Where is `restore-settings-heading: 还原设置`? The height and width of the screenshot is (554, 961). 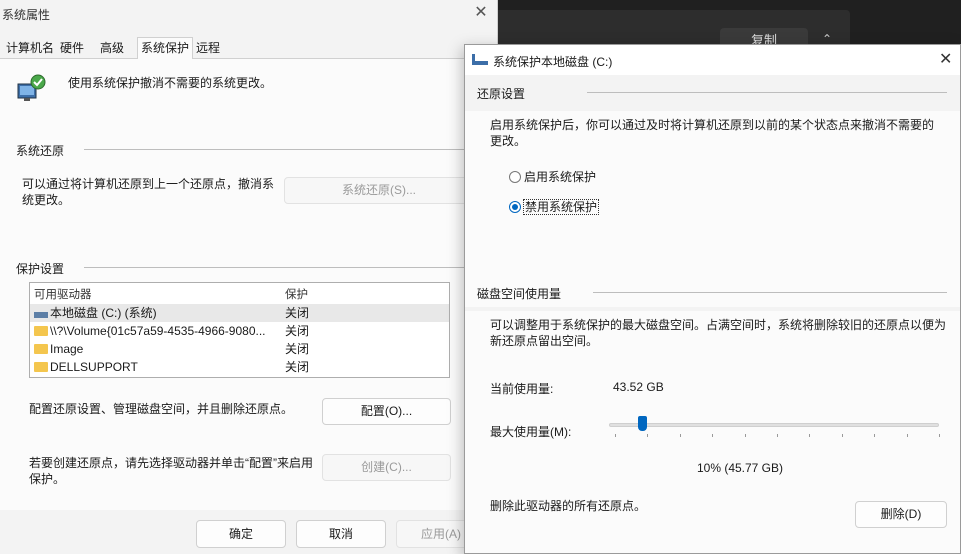
restore-settings-heading: 还原设置 is located at coordinates (501, 94).